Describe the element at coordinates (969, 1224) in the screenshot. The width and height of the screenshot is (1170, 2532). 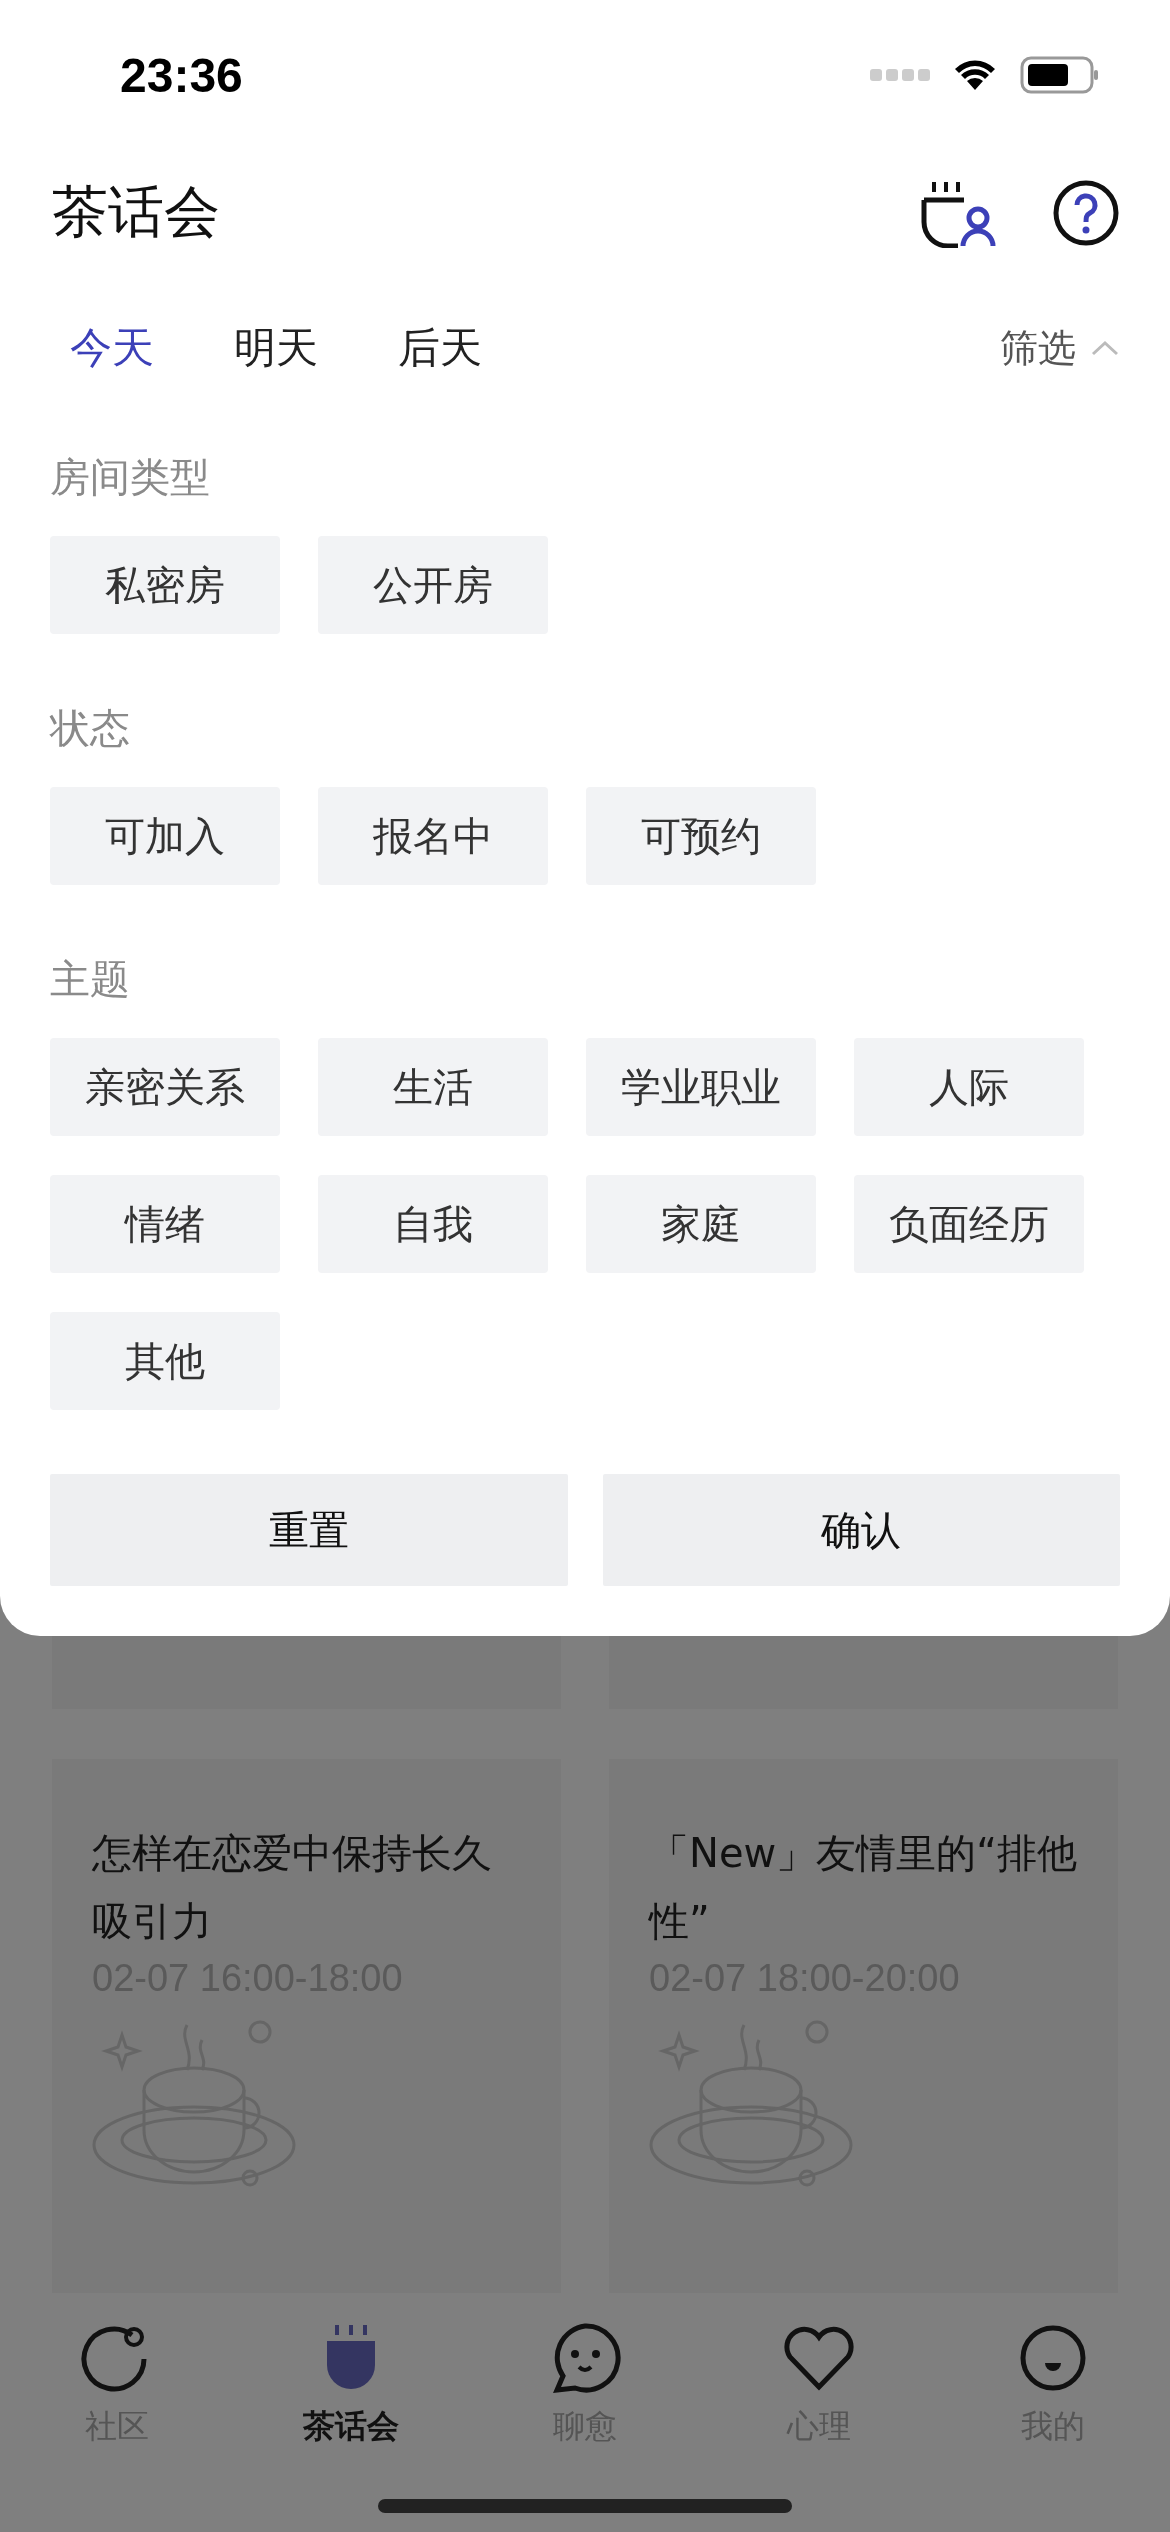
I see `filter-chip: 负面经历` at that location.